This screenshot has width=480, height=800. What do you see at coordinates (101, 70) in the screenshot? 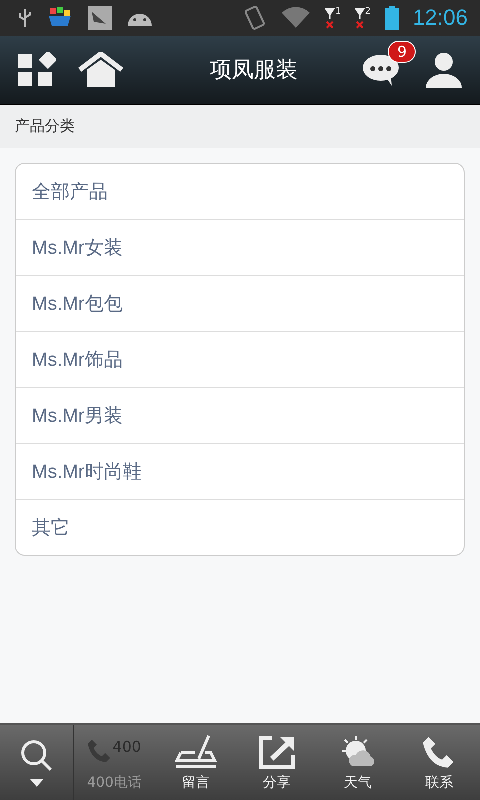
I see `home-icon` at bounding box center [101, 70].